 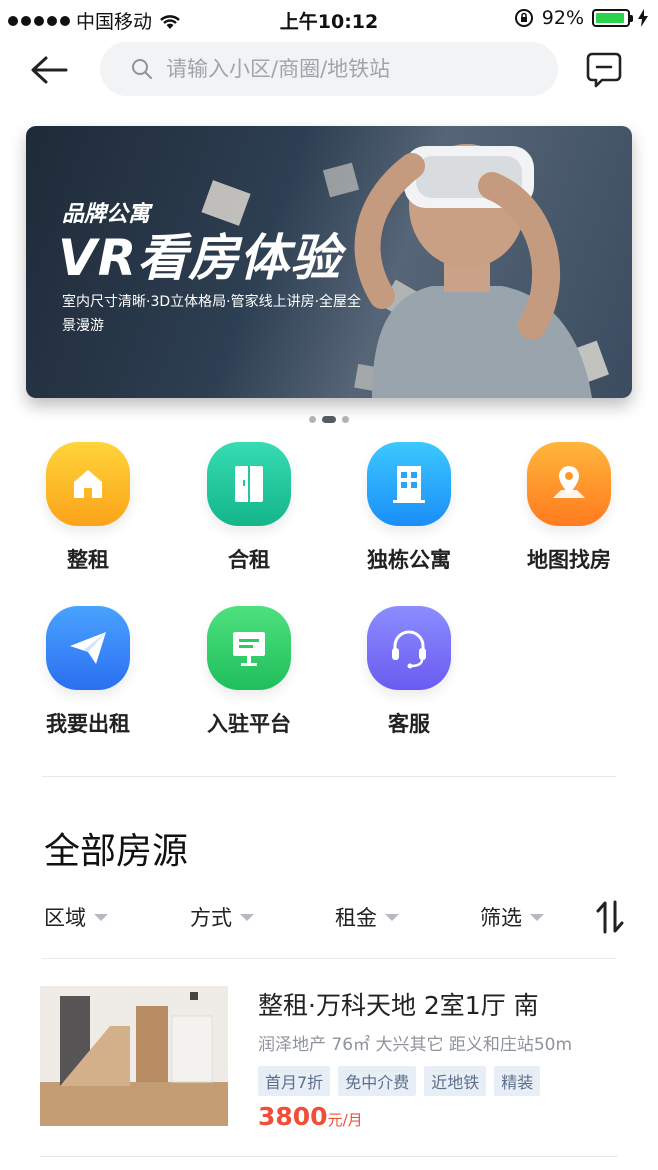 What do you see at coordinates (569, 484) in the screenshot?
I see `map-pin-icon` at bounding box center [569, 484].